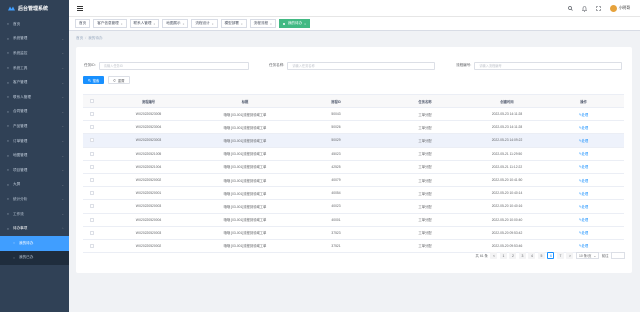  I want to click on process-link-label: 处理, so click(585, 114).